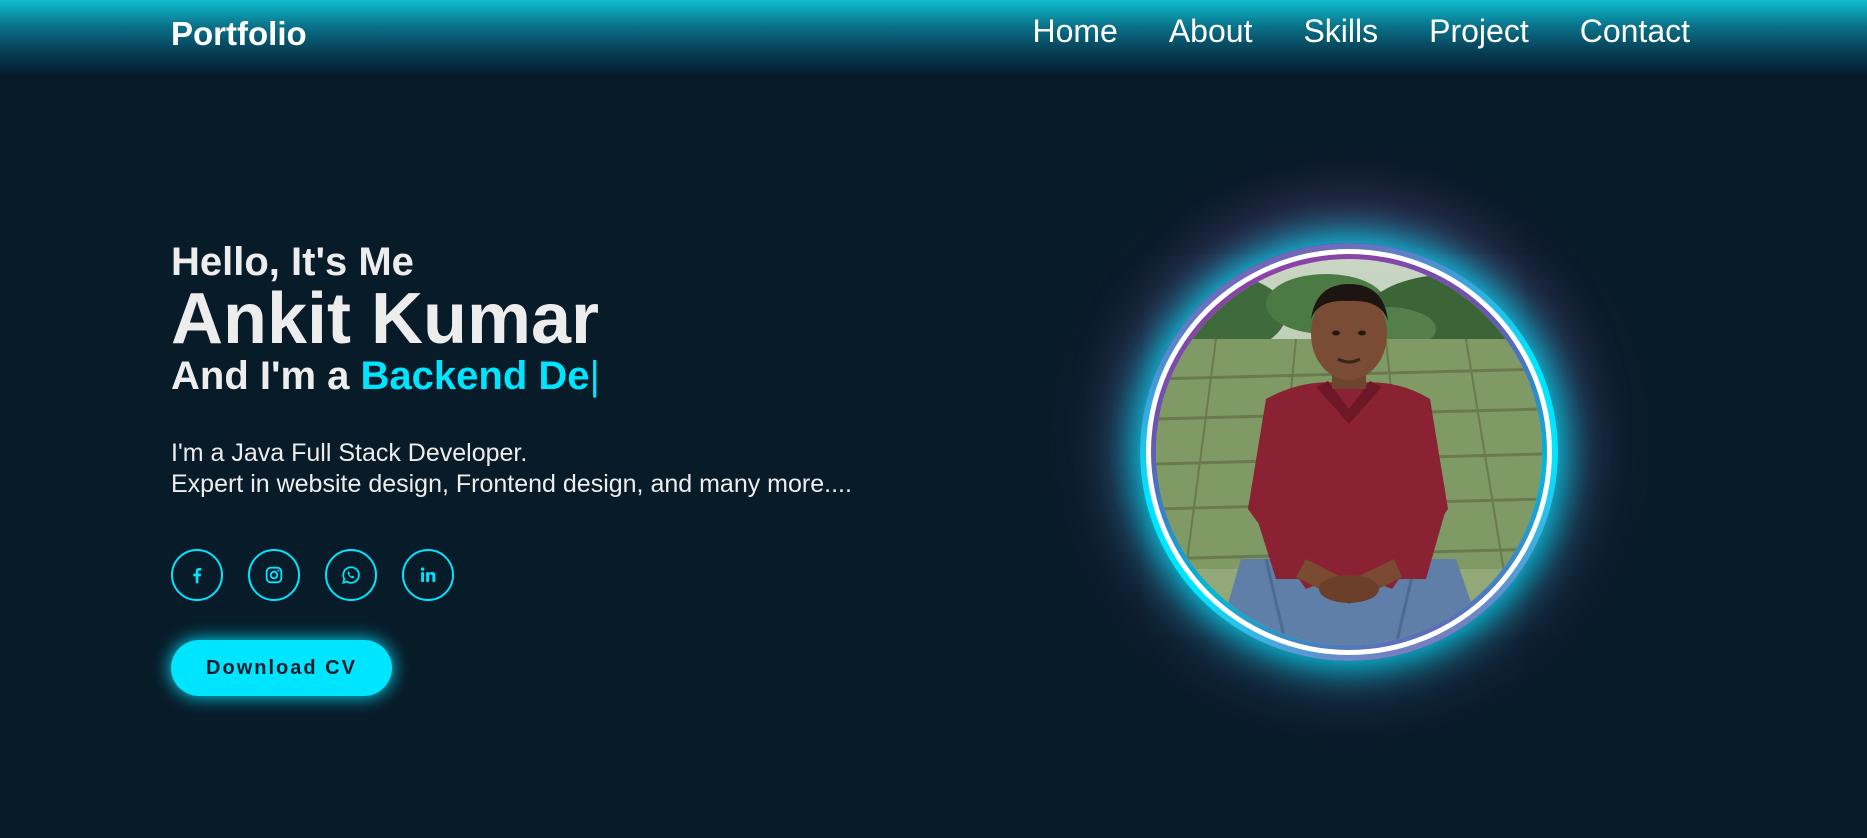 This screenshot has width=1867, height=838. I want to click on role-typed-text: Backend De, so click(475, 376).